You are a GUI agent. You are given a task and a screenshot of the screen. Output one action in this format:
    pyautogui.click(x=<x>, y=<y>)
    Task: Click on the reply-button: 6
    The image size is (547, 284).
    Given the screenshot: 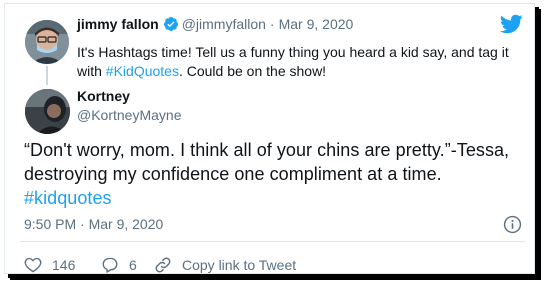 What is the action you would take?
    pyautogui.click(x=119, y=264)
    